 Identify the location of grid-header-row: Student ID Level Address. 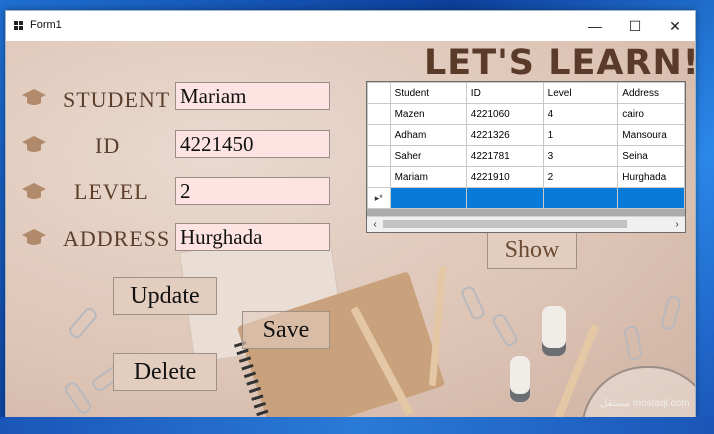
(526, 93).